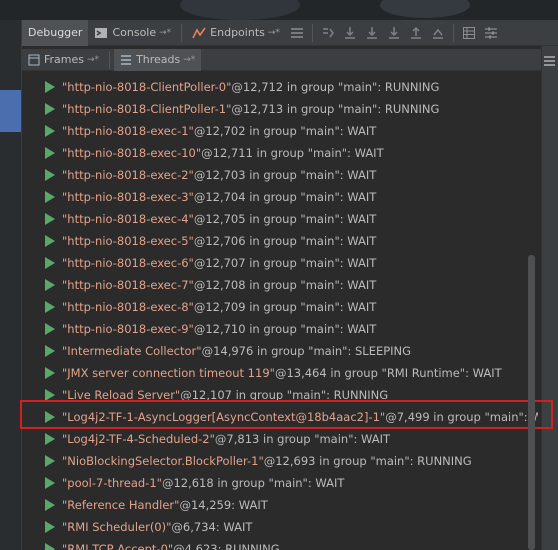 This screenshot has width=558, height=550. What do you see at coordinates (128, 175) in the screenshot?
I see `thread-name: "http-nio-8018-exec-2"` at bounding box center [128, 175].